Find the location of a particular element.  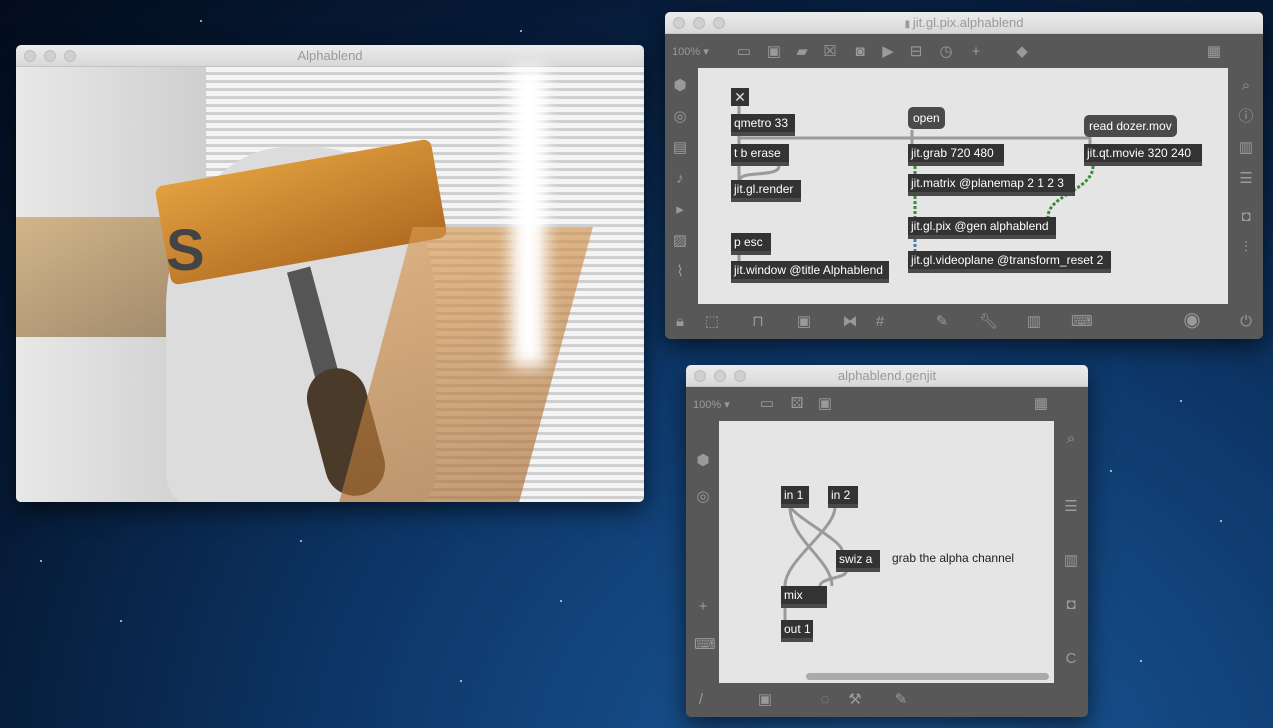

title-bar: Alphablend is located at coordinates (330, 56).